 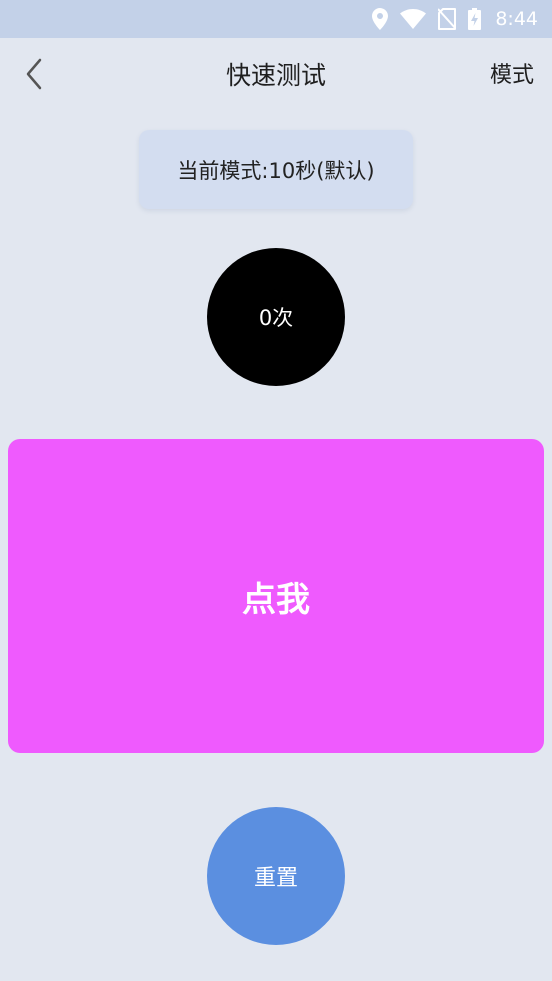 I want to click on no-sim-icon, so click(x=447, y=19).